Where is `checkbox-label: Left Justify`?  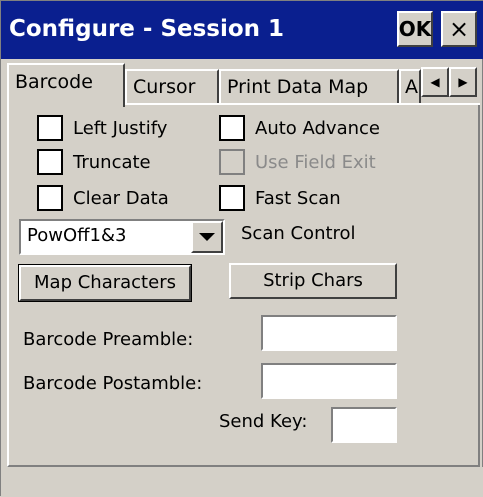 checkbox-label: Left Justify is located at coordinates (120, 128).